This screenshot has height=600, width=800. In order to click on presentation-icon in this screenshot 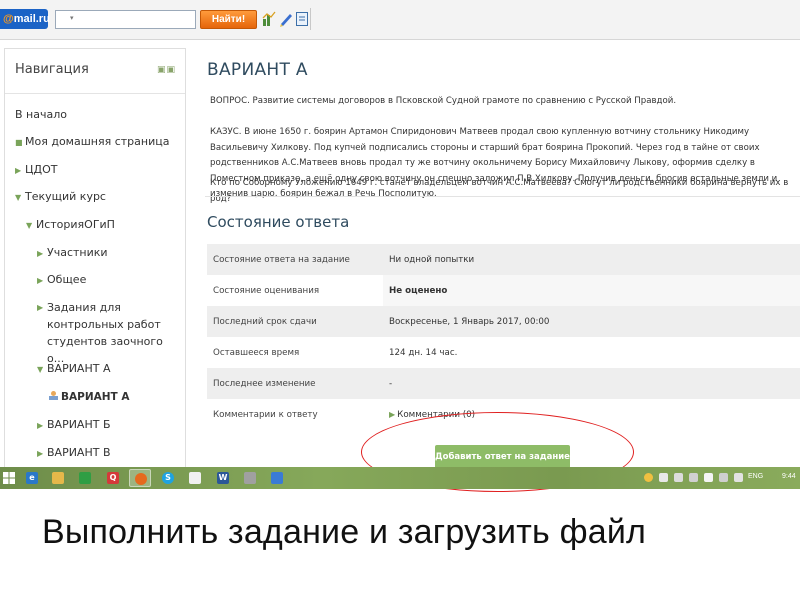, I will do `click(277, 478)`.